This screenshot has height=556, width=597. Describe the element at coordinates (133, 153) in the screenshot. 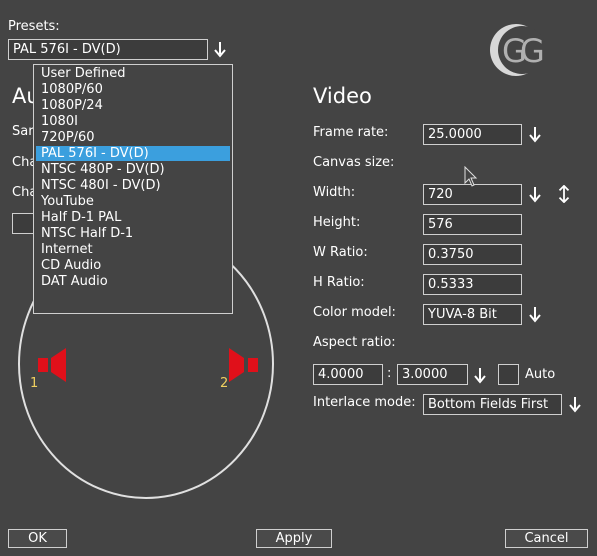

I see `preset-option-selected: PAL 576I - DV(D)` at that location.